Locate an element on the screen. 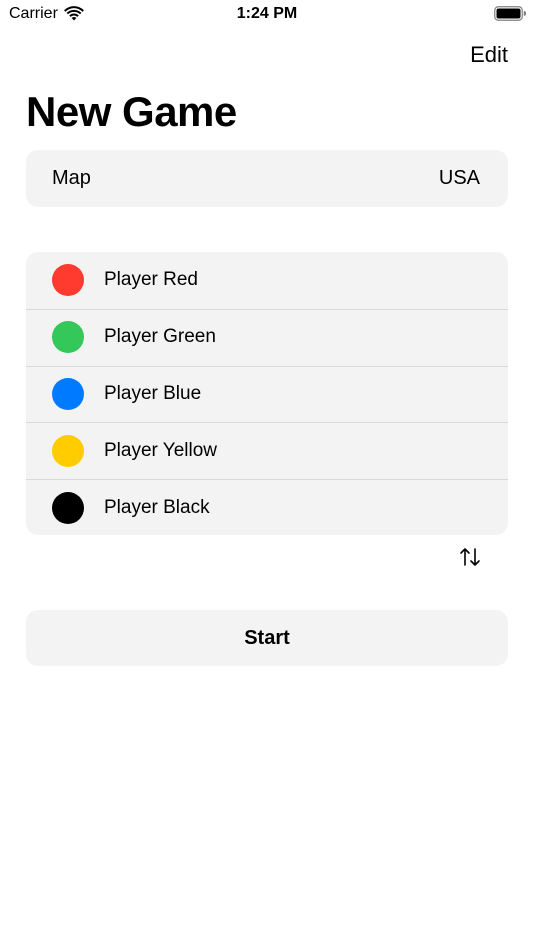 This screenshot has width=534, height=950. status-bar: Carrier 1:24 PM is located at coordinates (267, 15).